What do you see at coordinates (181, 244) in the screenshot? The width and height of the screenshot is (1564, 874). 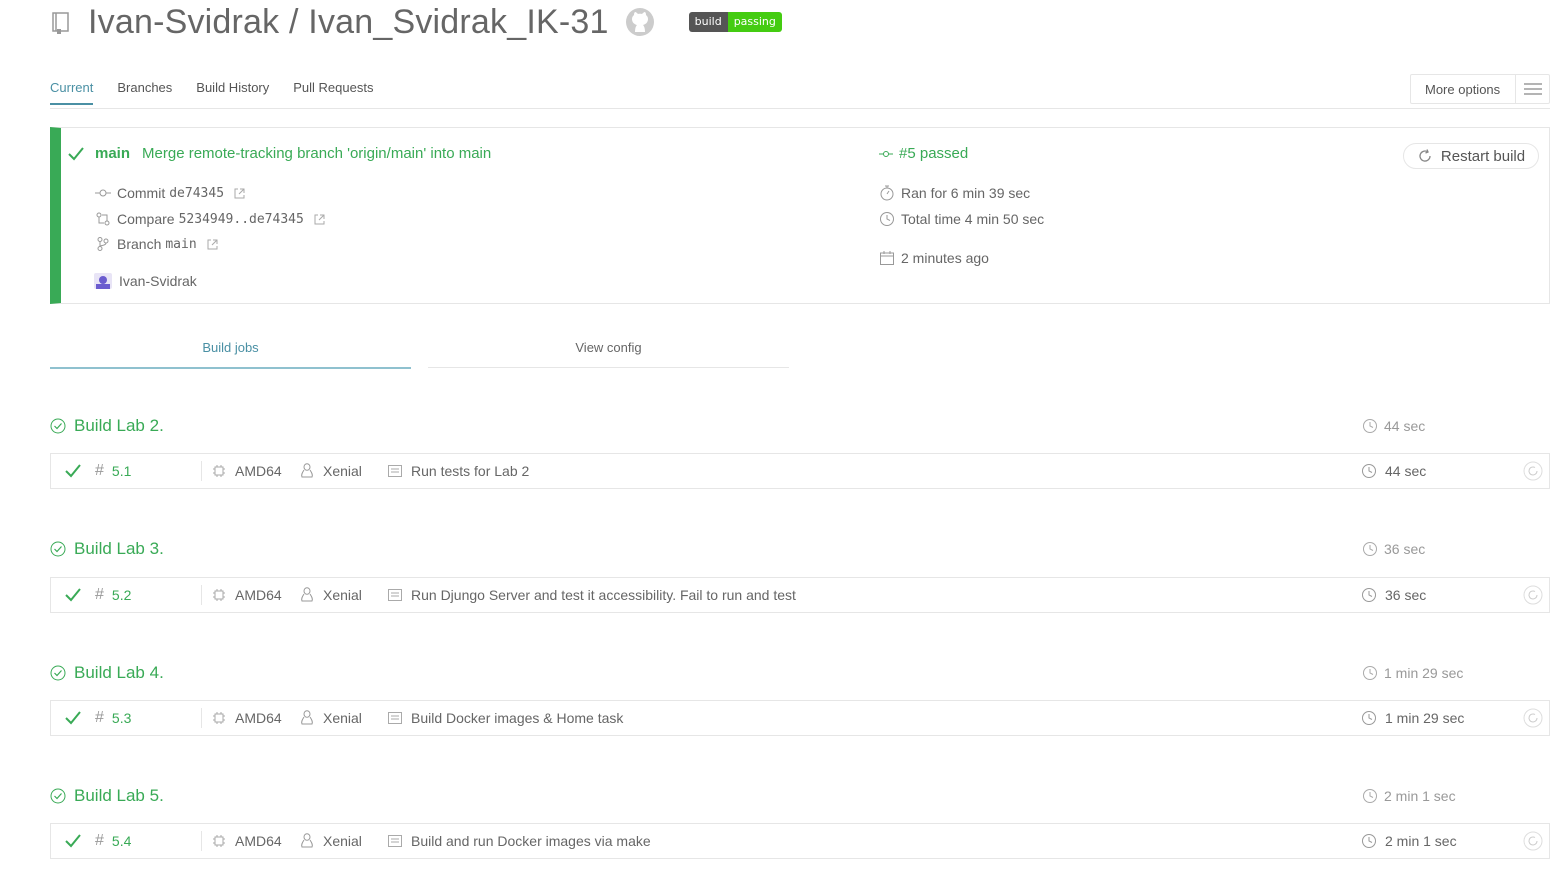 I see `branch-value: main` at bounding box center [181, 244].